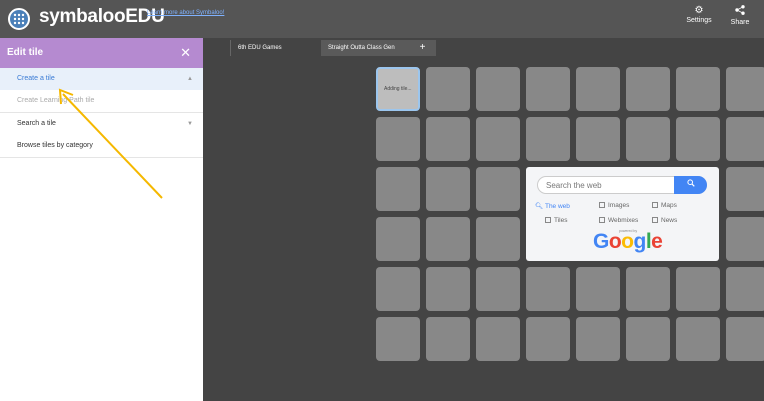 The height and width of the screenshot is (401, 764). I want to click on search-button, so click(690, 185).